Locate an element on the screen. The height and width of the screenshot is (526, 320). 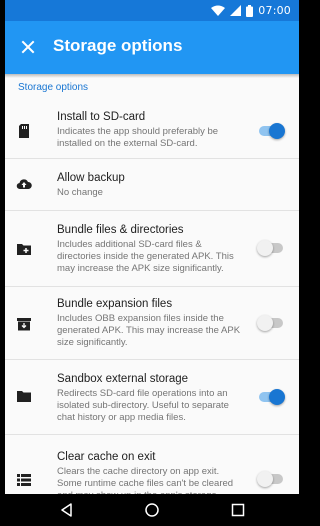
sandbox-storage-toggle is located at coordinates (271, 397).